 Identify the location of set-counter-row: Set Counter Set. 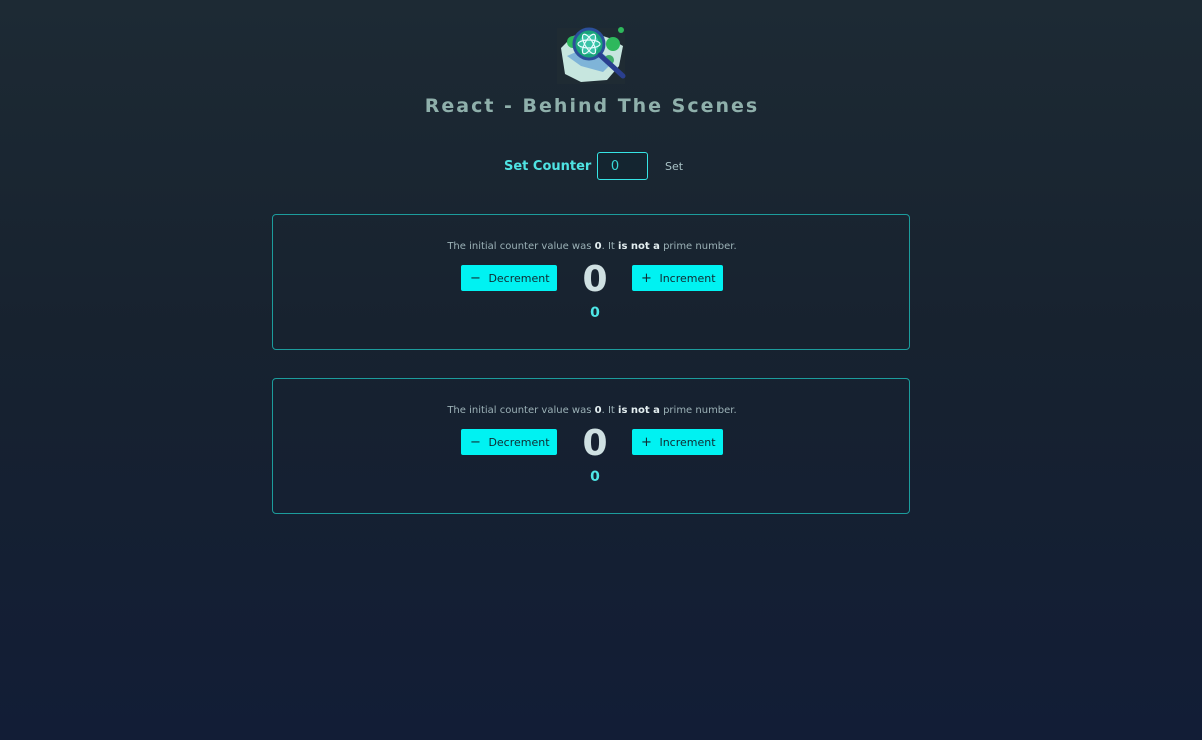
(601, 167).